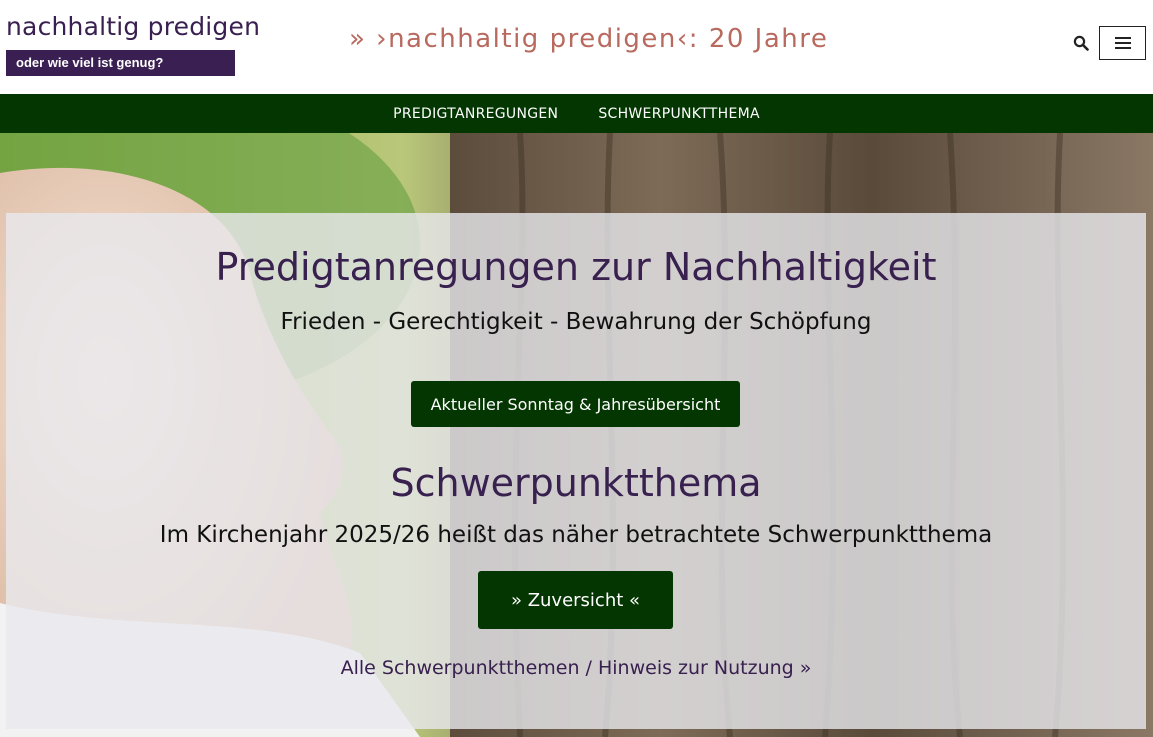  I want to click on hamburger-menu-icon, so click(1122, 43).